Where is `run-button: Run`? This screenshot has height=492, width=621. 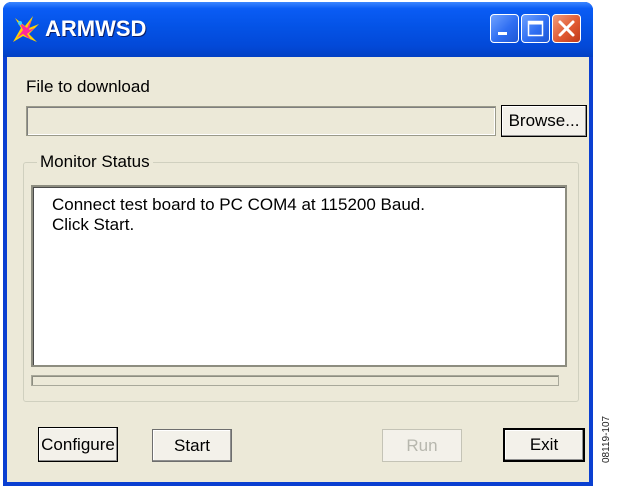
run-button: Run is located at coordinates (422, 445).